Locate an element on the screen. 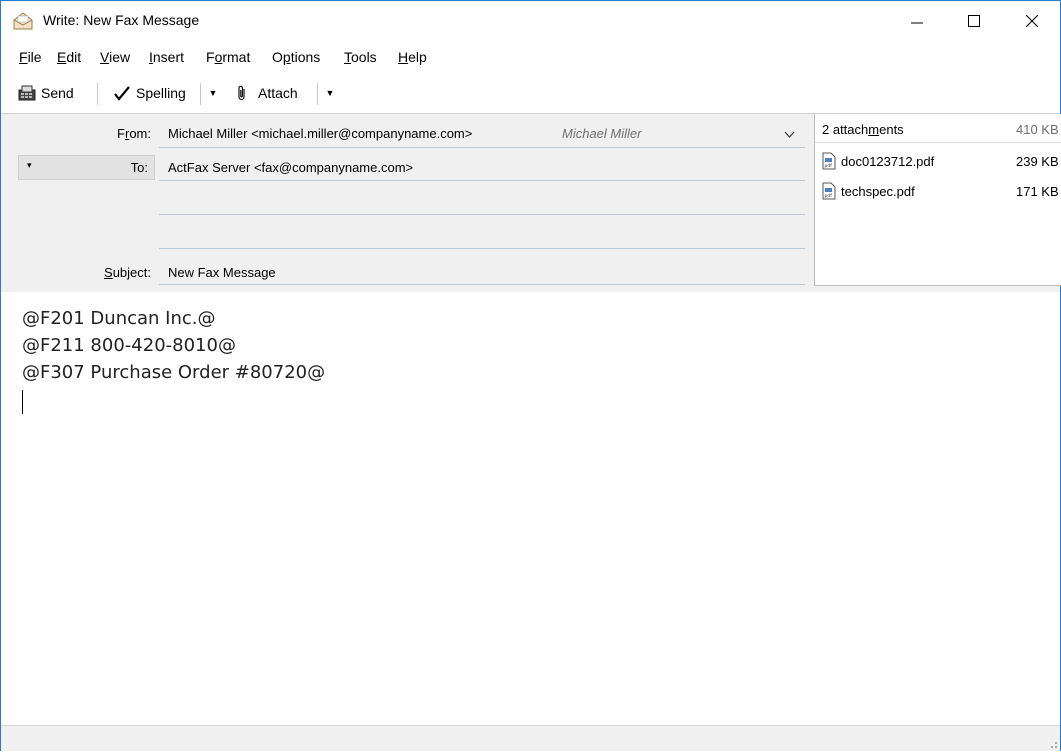  attach-button: Attach is located at coordinates (266, 93).